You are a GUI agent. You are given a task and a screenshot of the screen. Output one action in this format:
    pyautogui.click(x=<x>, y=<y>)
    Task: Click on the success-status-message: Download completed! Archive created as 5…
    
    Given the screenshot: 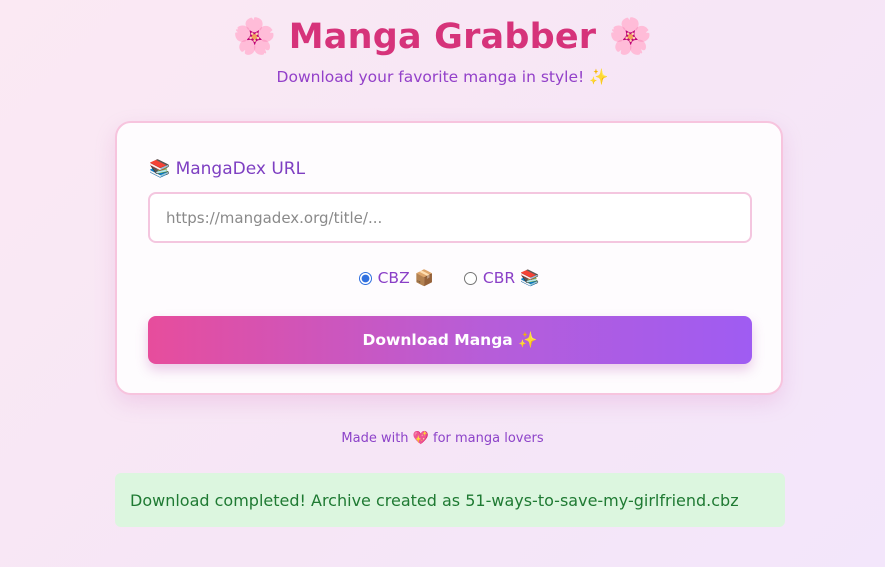 What is the action you would take?
    pyautogui.click(x=450, y=500)
    